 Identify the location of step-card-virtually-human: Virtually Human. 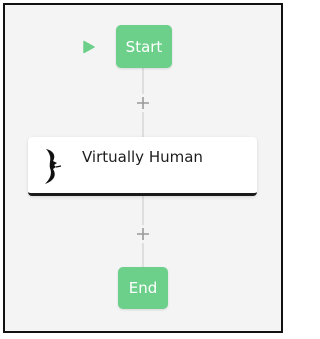
(142, 166).